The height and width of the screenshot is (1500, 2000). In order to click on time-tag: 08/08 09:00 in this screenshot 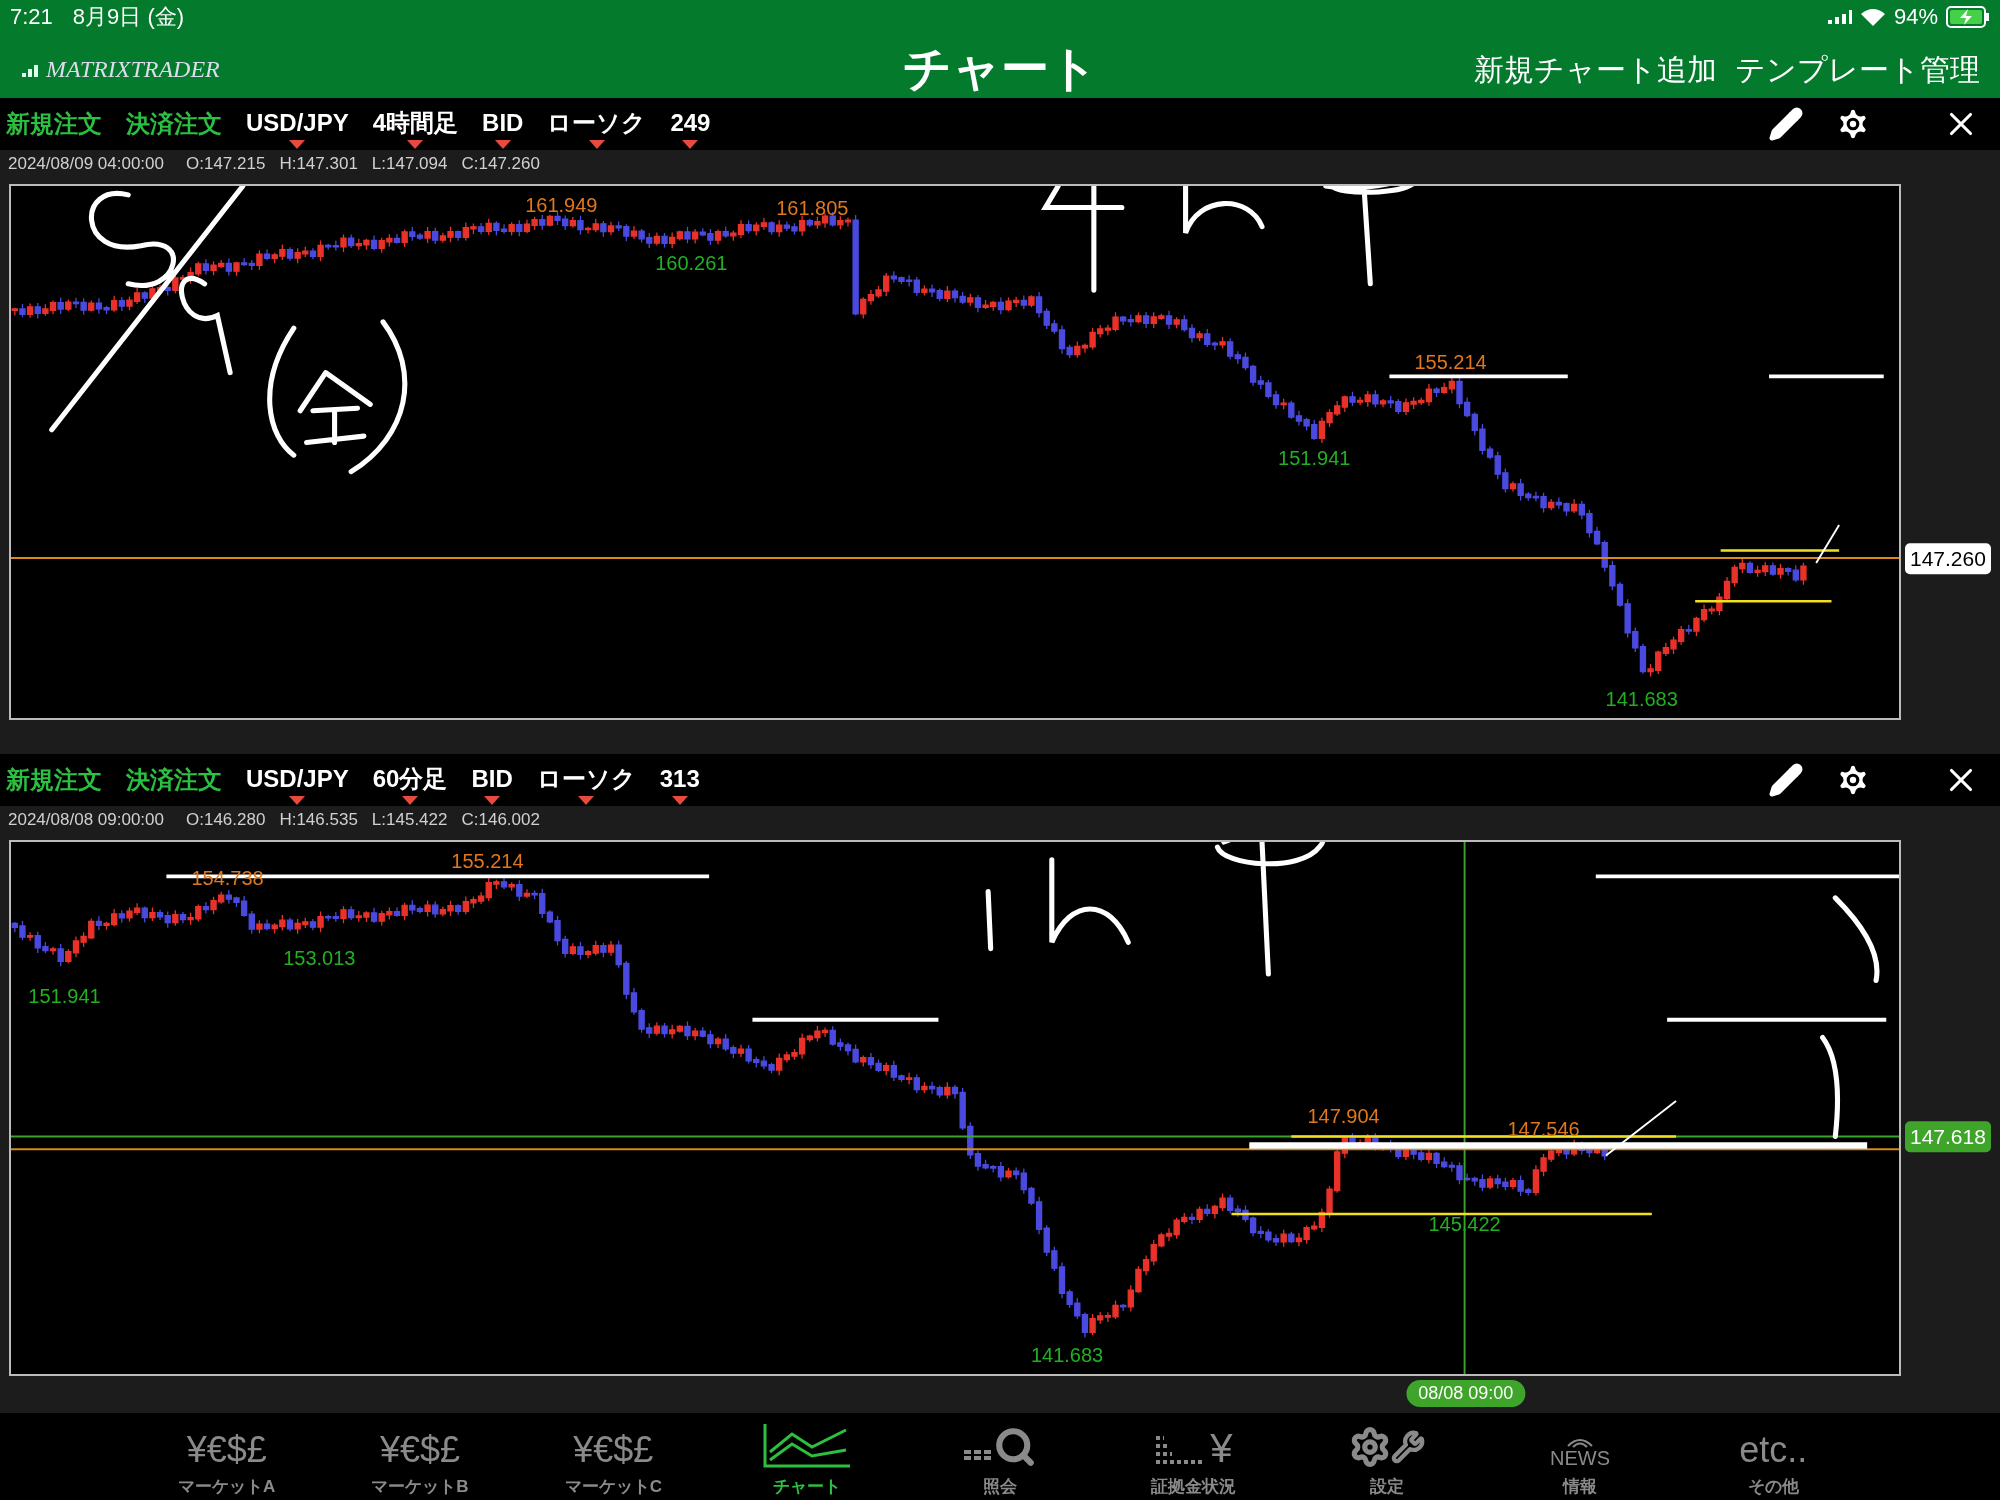, I will do `click(1466, 1393)`.